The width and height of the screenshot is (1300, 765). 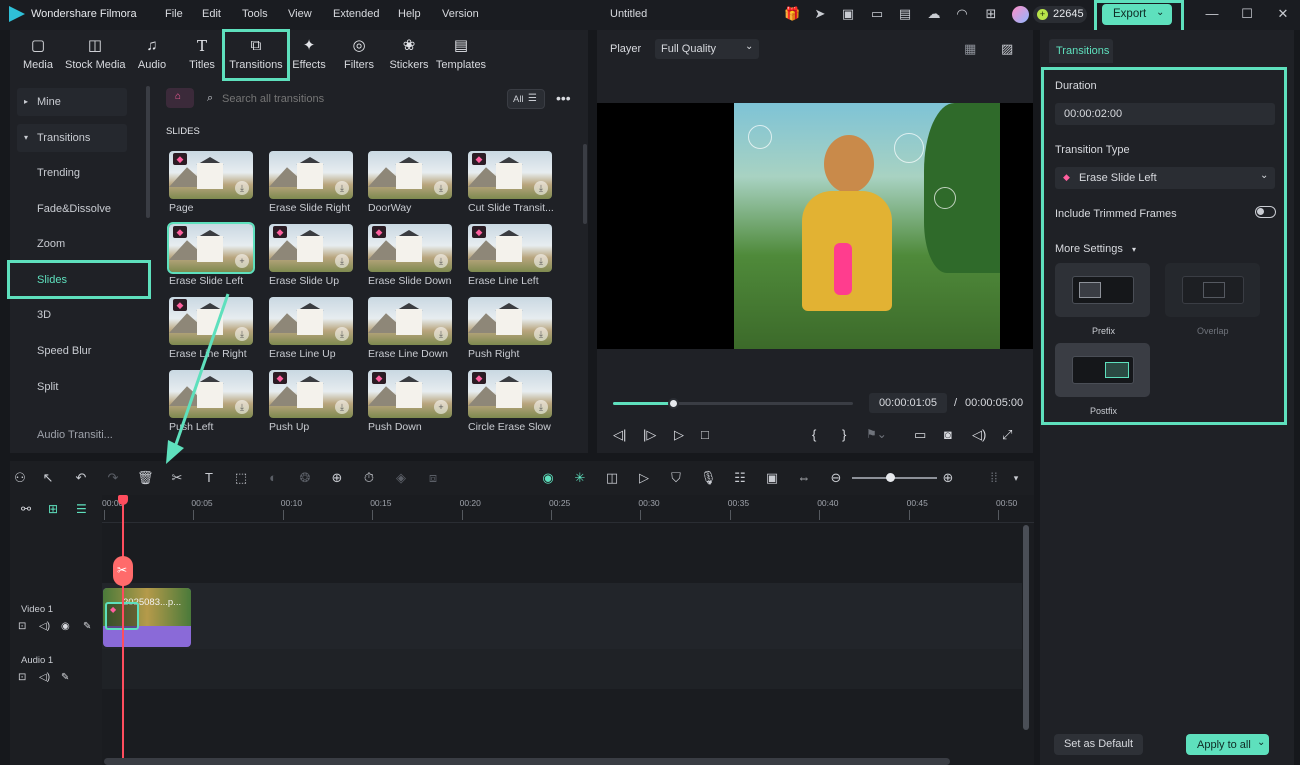 What do you see at coordinates (1165, 114) in the screenshot?
I see `duration-input: 00:00:02:00` at bounding box center [1165, 114].